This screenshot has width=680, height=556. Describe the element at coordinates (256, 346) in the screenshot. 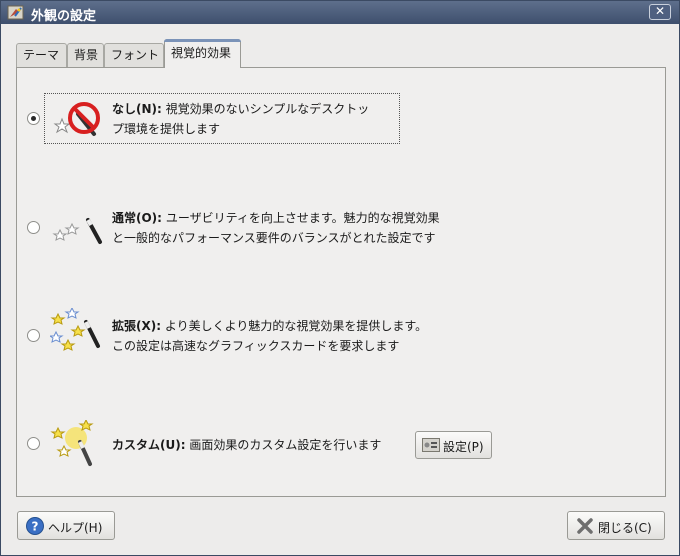

I see `option-extra-text2: この設定は高速なグラフィックスカードを要求します` at that location.